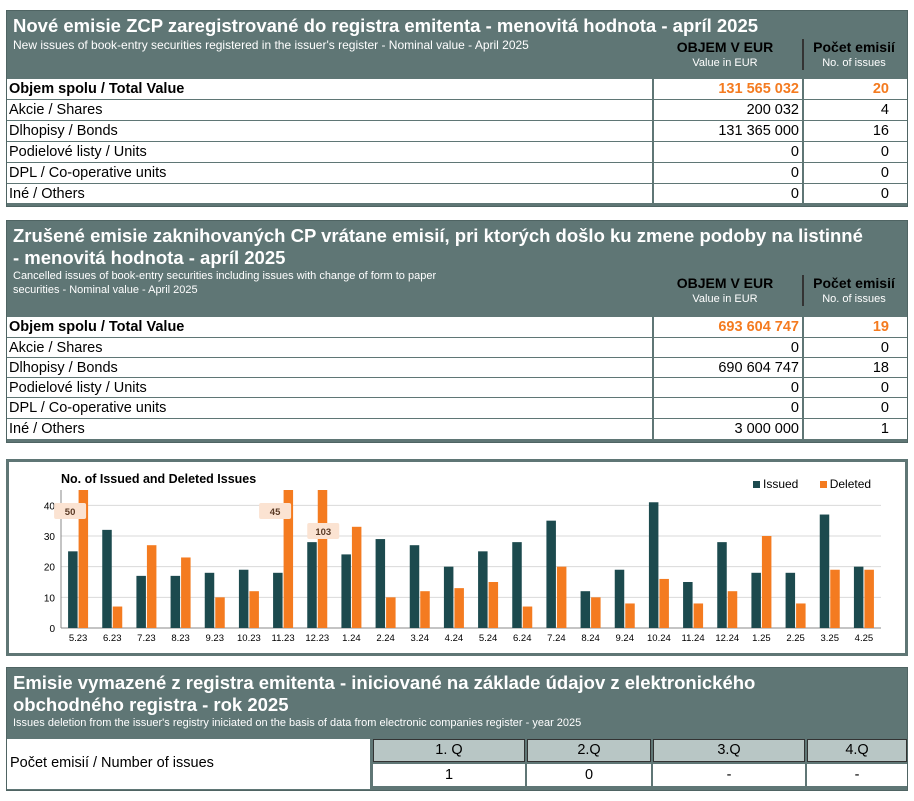 The height and width of the screenshot is (801, 914). I want to click on x-tick-label: 1.25, so click(761, 638).